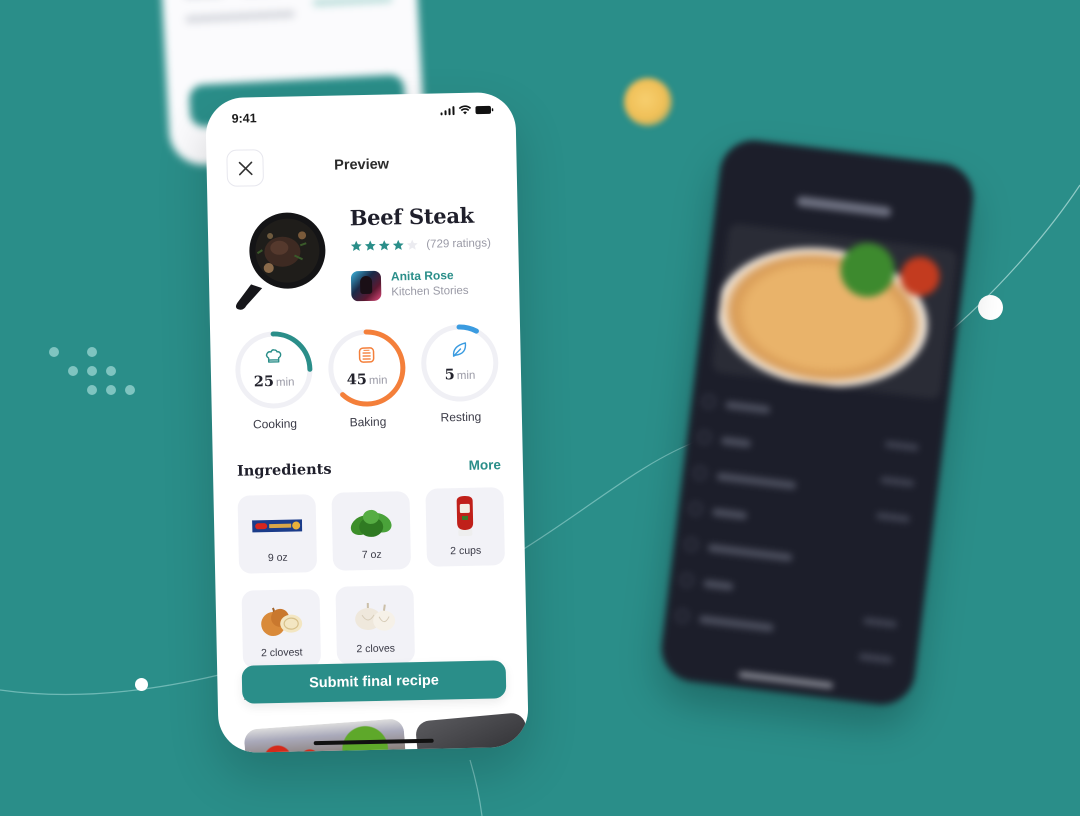 Image resolution: width=1080 pixels, height=816 pixels. I want to click on signal-icon, so click(447, 110).